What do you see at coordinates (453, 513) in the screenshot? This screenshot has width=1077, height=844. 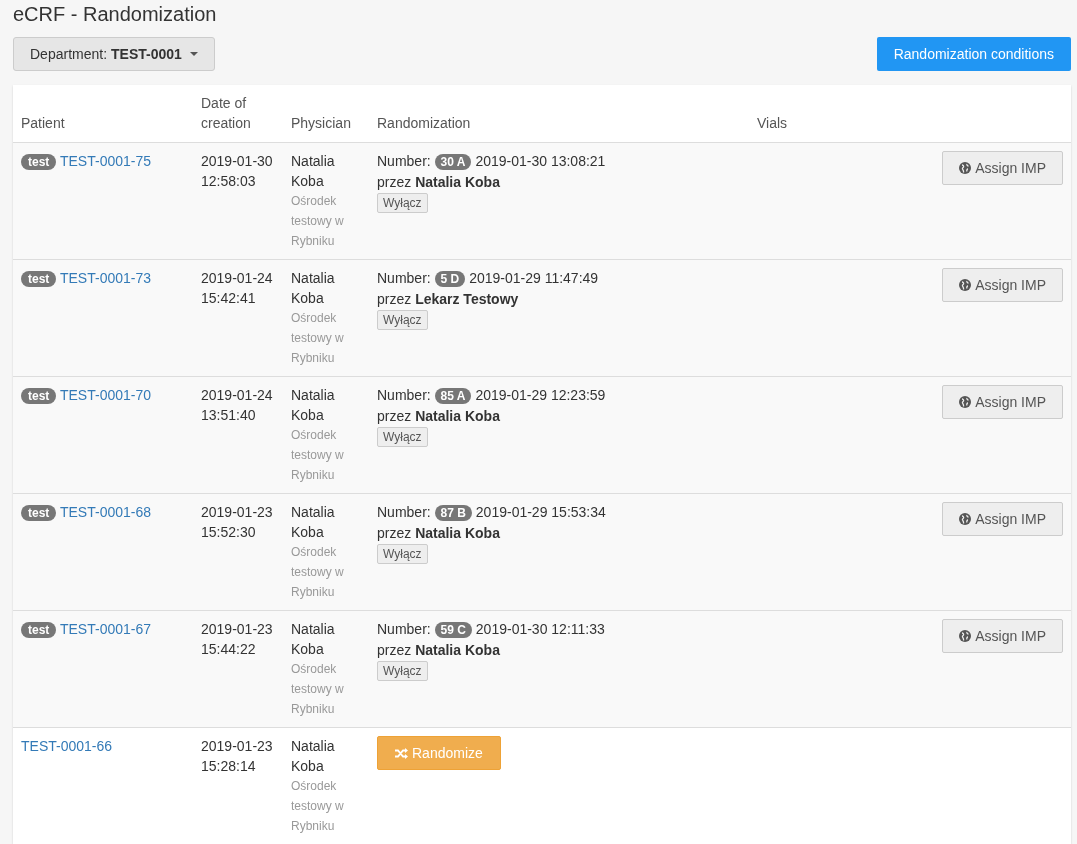 I see `randomization-number-badge: 87 B` at bounding box center [453, 513].